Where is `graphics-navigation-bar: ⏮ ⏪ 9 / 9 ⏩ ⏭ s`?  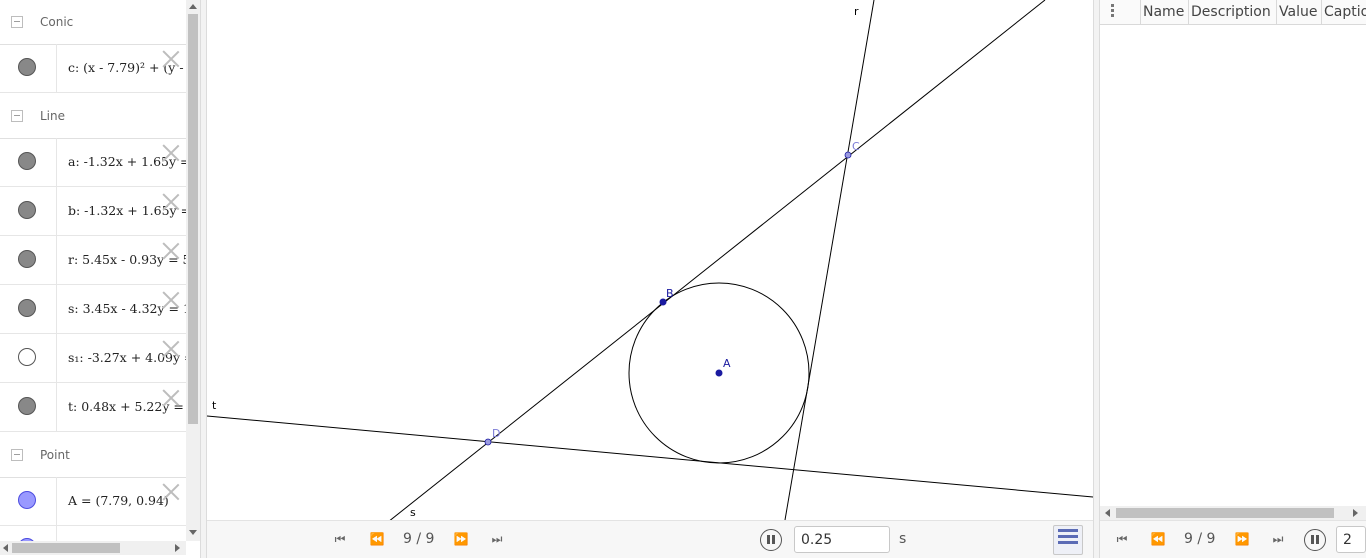 graphics-navigation-bar: ⏮ ⏪ 9 / 9 ⏩ ⏭ s is located at coordinates (650, 539).